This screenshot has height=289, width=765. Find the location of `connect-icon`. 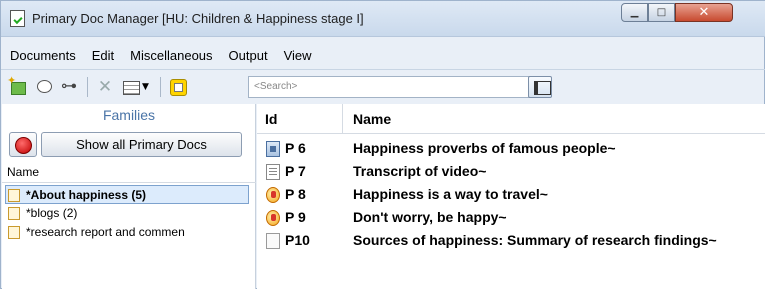

connect-icon is located at coordinates (70, 86).